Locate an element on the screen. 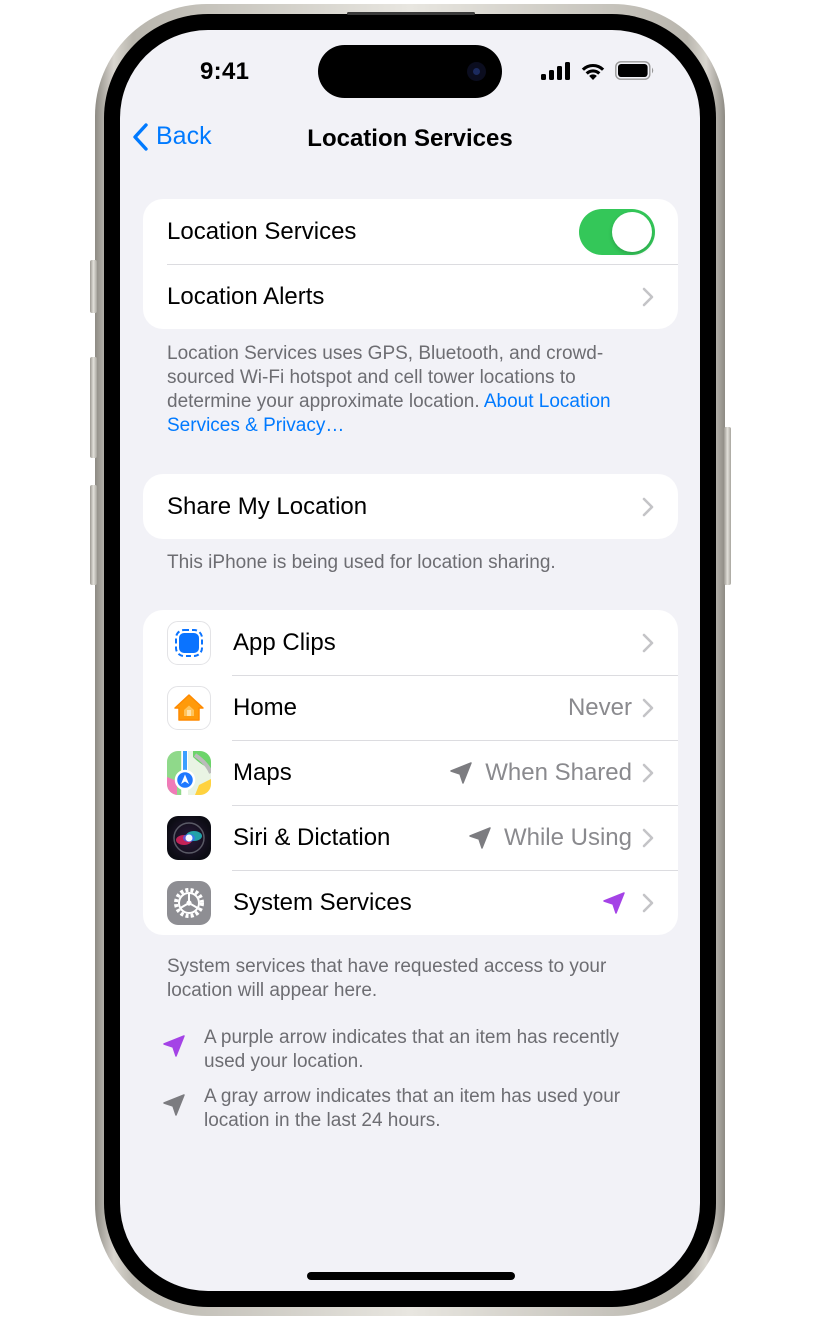 This screenshot has width=820, height=1320. app-row-app-clips: App Clips is located at coordinates (410, 642).